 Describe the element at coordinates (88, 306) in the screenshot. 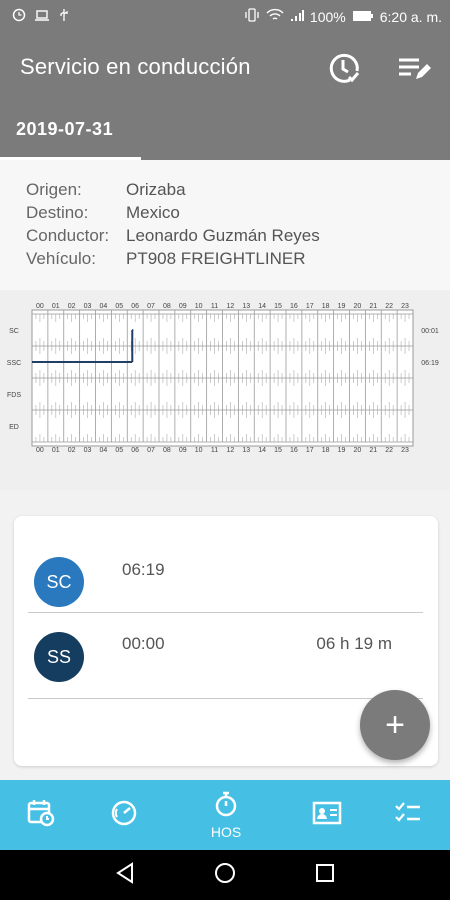

I see `hour-tick-label-top: 03` at that location.